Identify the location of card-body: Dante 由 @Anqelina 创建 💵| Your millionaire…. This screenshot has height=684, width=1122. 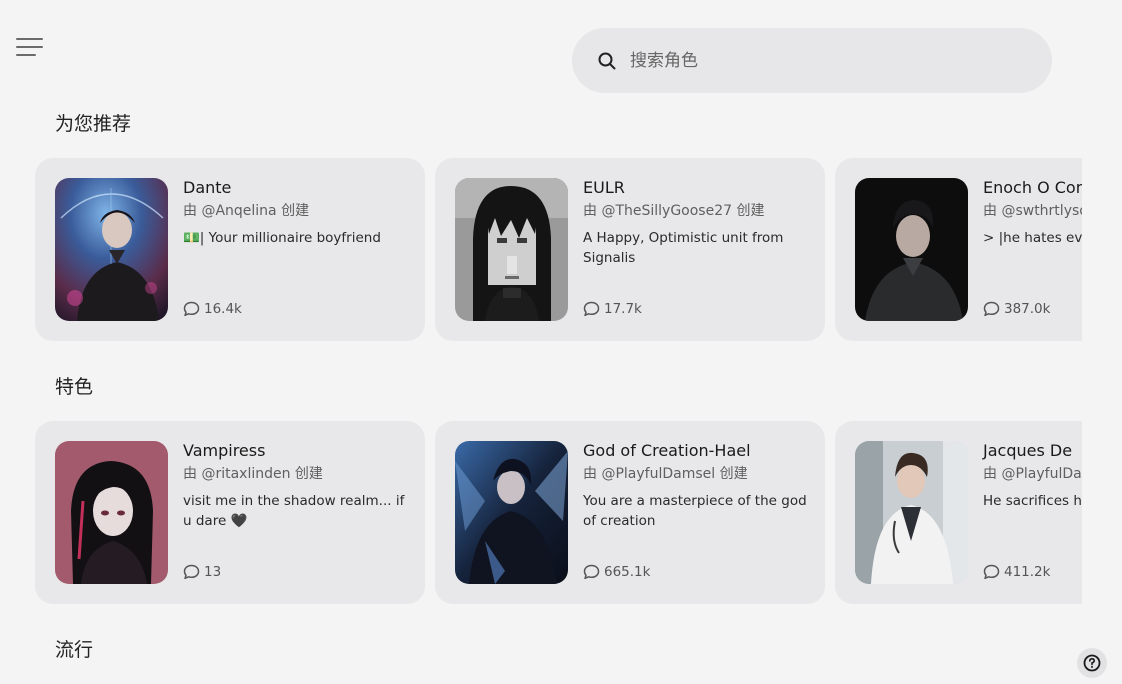
(299, 212).